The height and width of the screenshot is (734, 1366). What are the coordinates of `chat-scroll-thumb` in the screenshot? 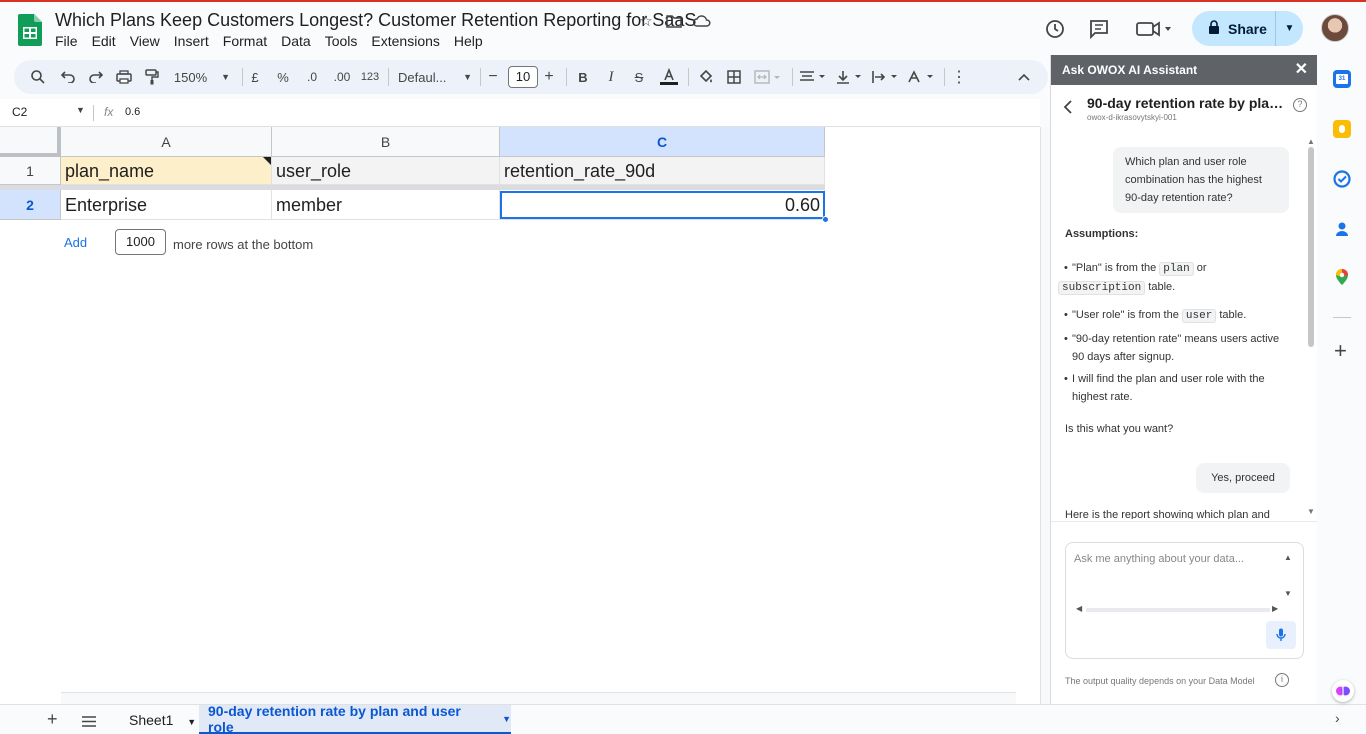 It's located at (1311, 247).